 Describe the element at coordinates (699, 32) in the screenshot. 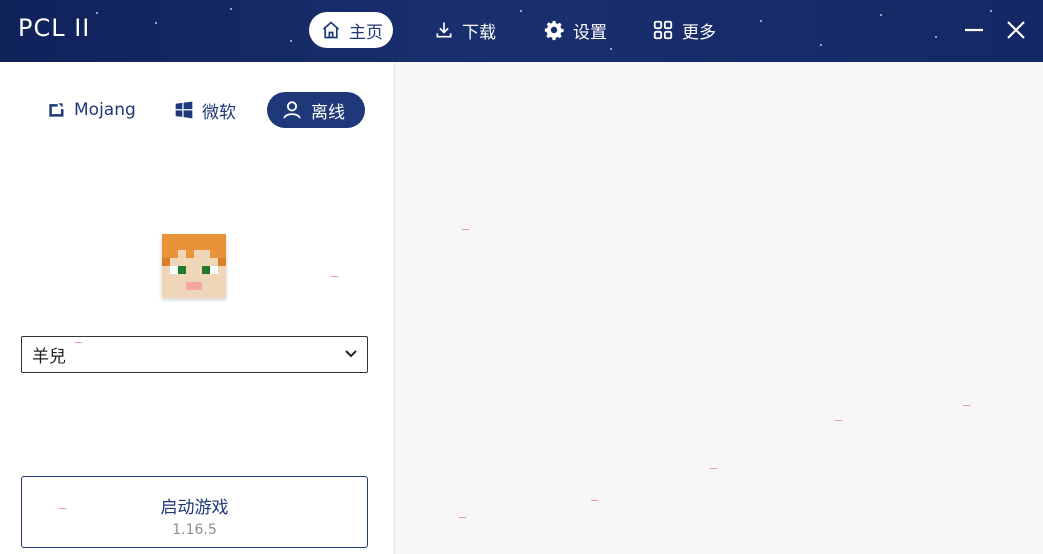

I see `nav-label-more: 更多` at that location.